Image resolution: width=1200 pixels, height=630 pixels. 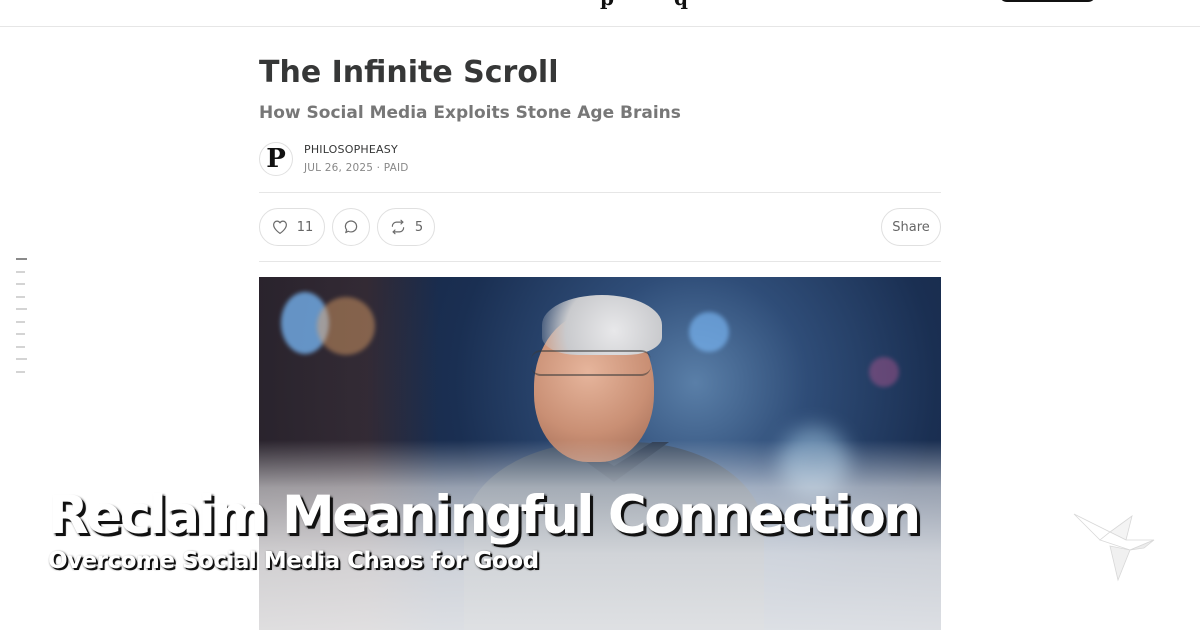 I want to click on like-count: 11, so click(x=305, y=227).